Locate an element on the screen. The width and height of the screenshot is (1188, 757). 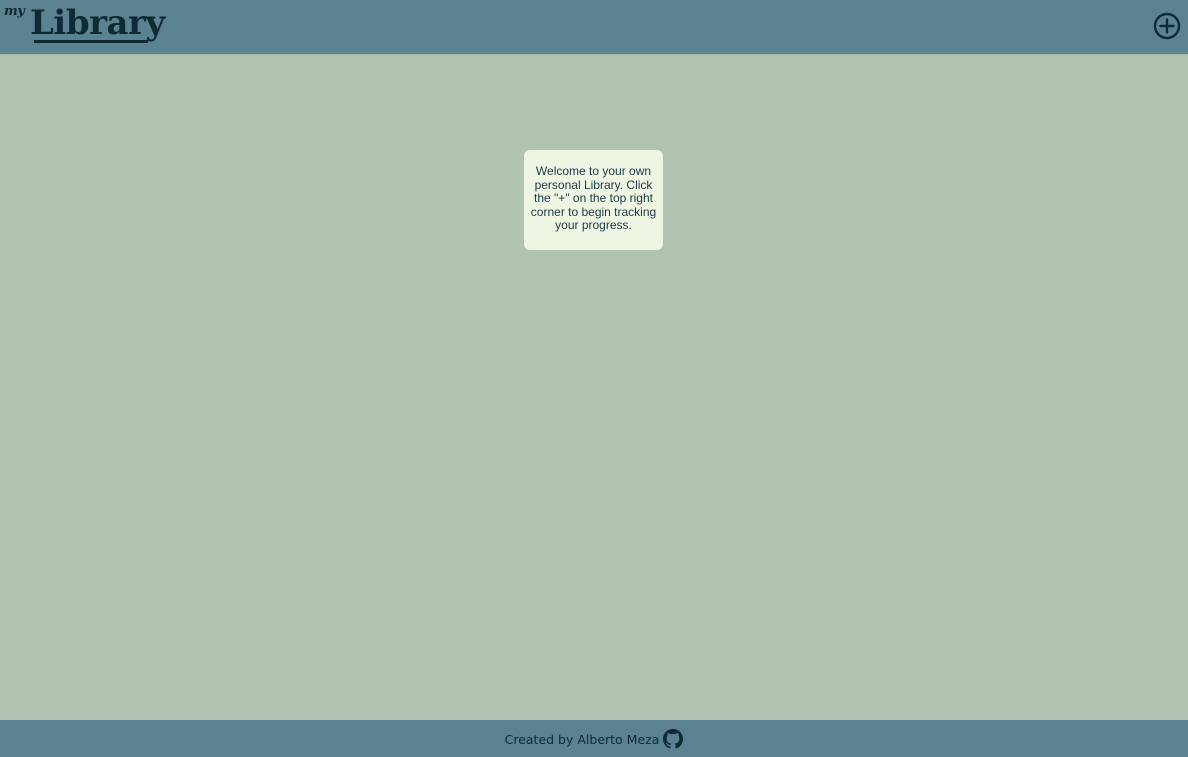
app-footer: Created by Alberto Meza is located at coordinates (594, 738).